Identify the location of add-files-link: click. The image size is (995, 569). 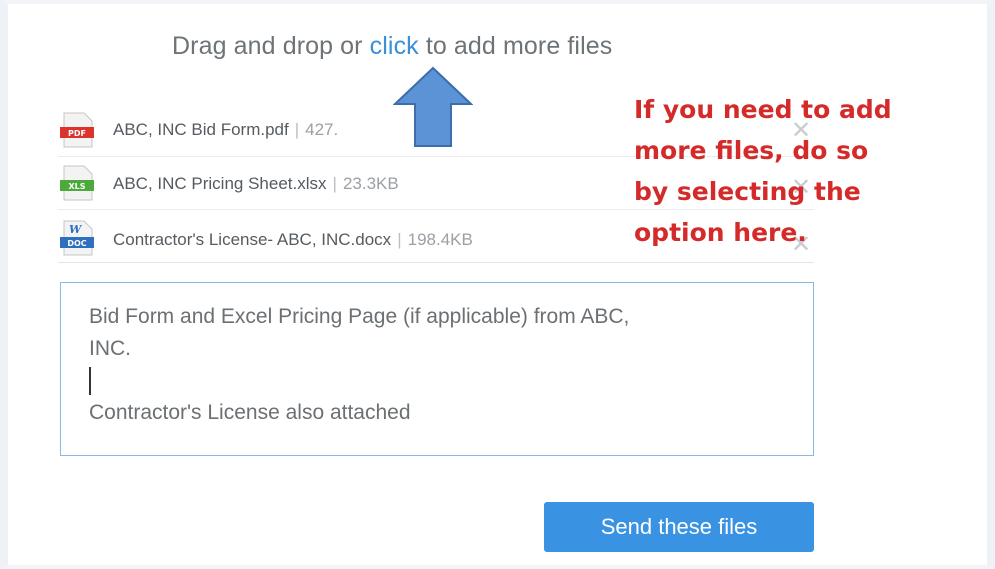
(394, 46).